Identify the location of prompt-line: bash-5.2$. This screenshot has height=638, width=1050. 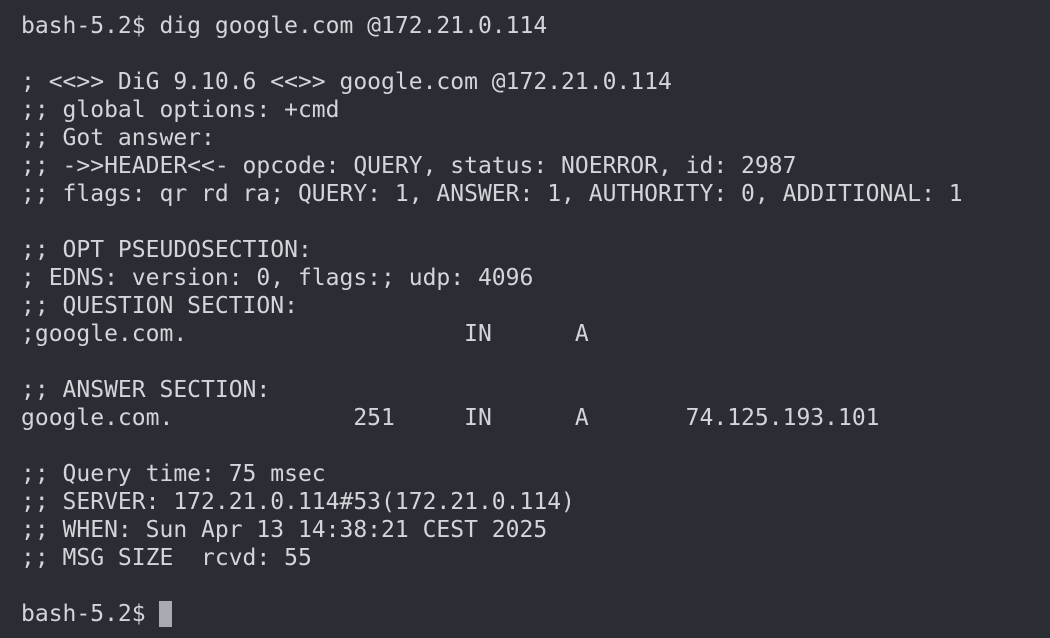
(535, 614).